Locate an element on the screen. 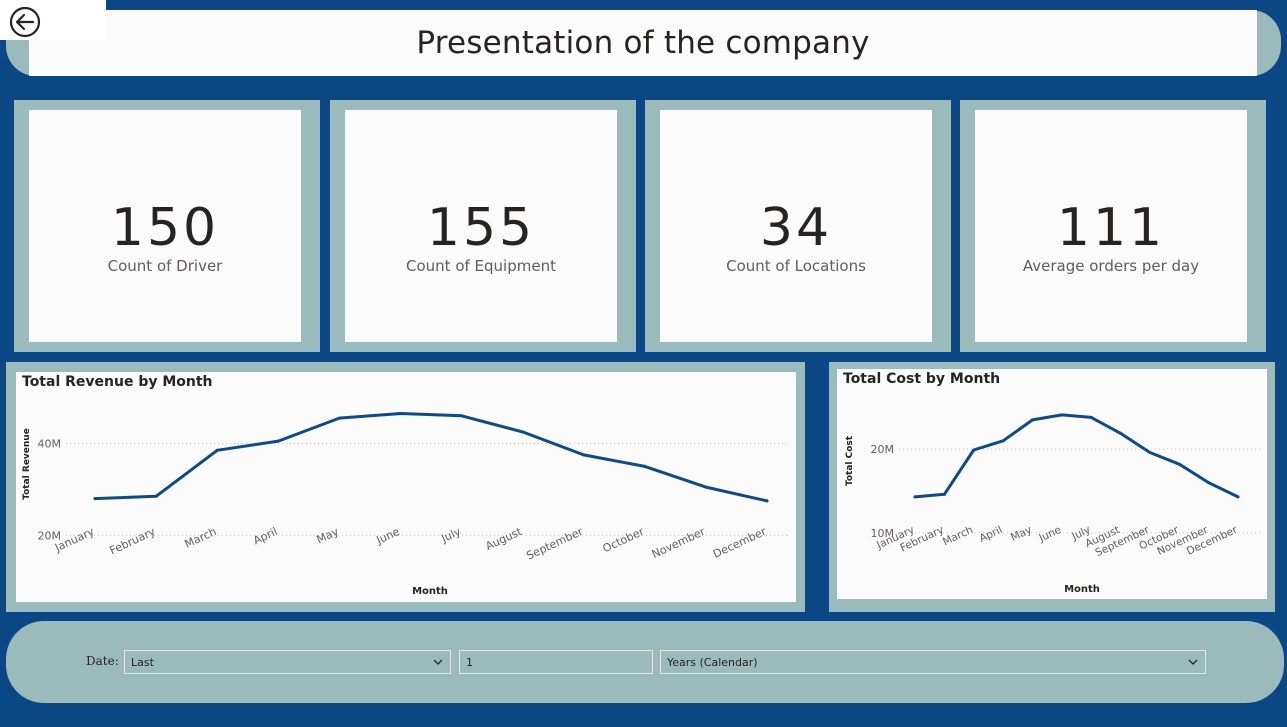 The width and height of the screenshot is (1287, 727). kpi-card-locations: 34 Count of Locations is located at coordinates (798, 226).